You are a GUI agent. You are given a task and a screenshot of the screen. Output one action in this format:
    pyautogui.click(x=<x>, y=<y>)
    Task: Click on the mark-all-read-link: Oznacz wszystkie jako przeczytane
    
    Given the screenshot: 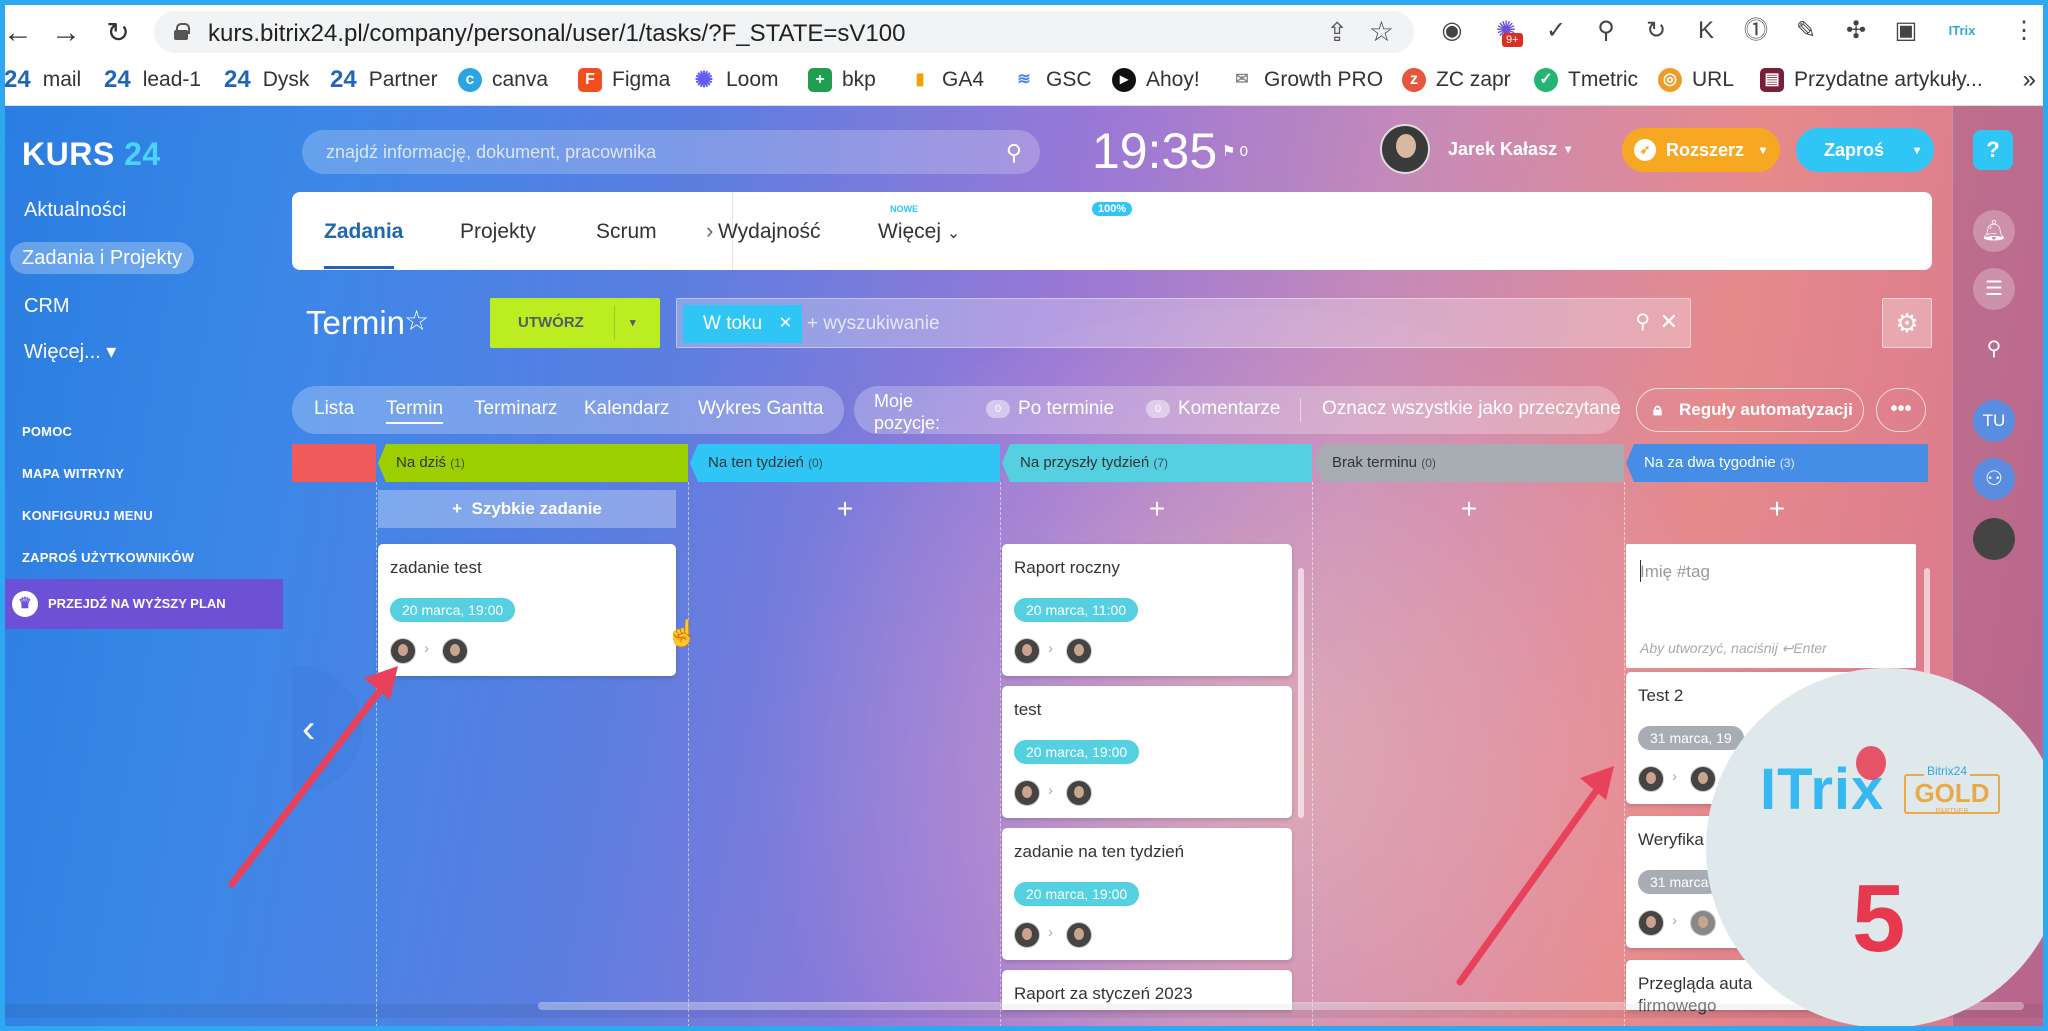 What is the action you would take?
    pyautogui.click(x=1471, y=409)
    